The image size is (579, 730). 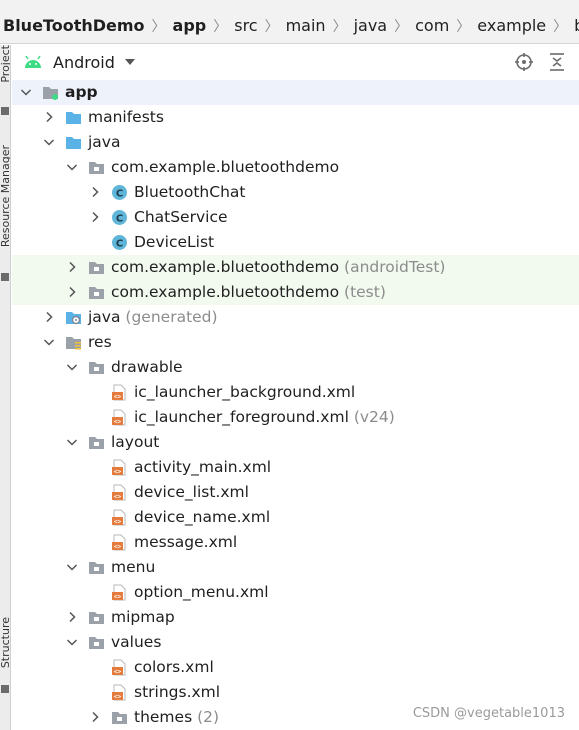 I want to click on tree-item: <> strings.xml, so click(x=295, y=692).